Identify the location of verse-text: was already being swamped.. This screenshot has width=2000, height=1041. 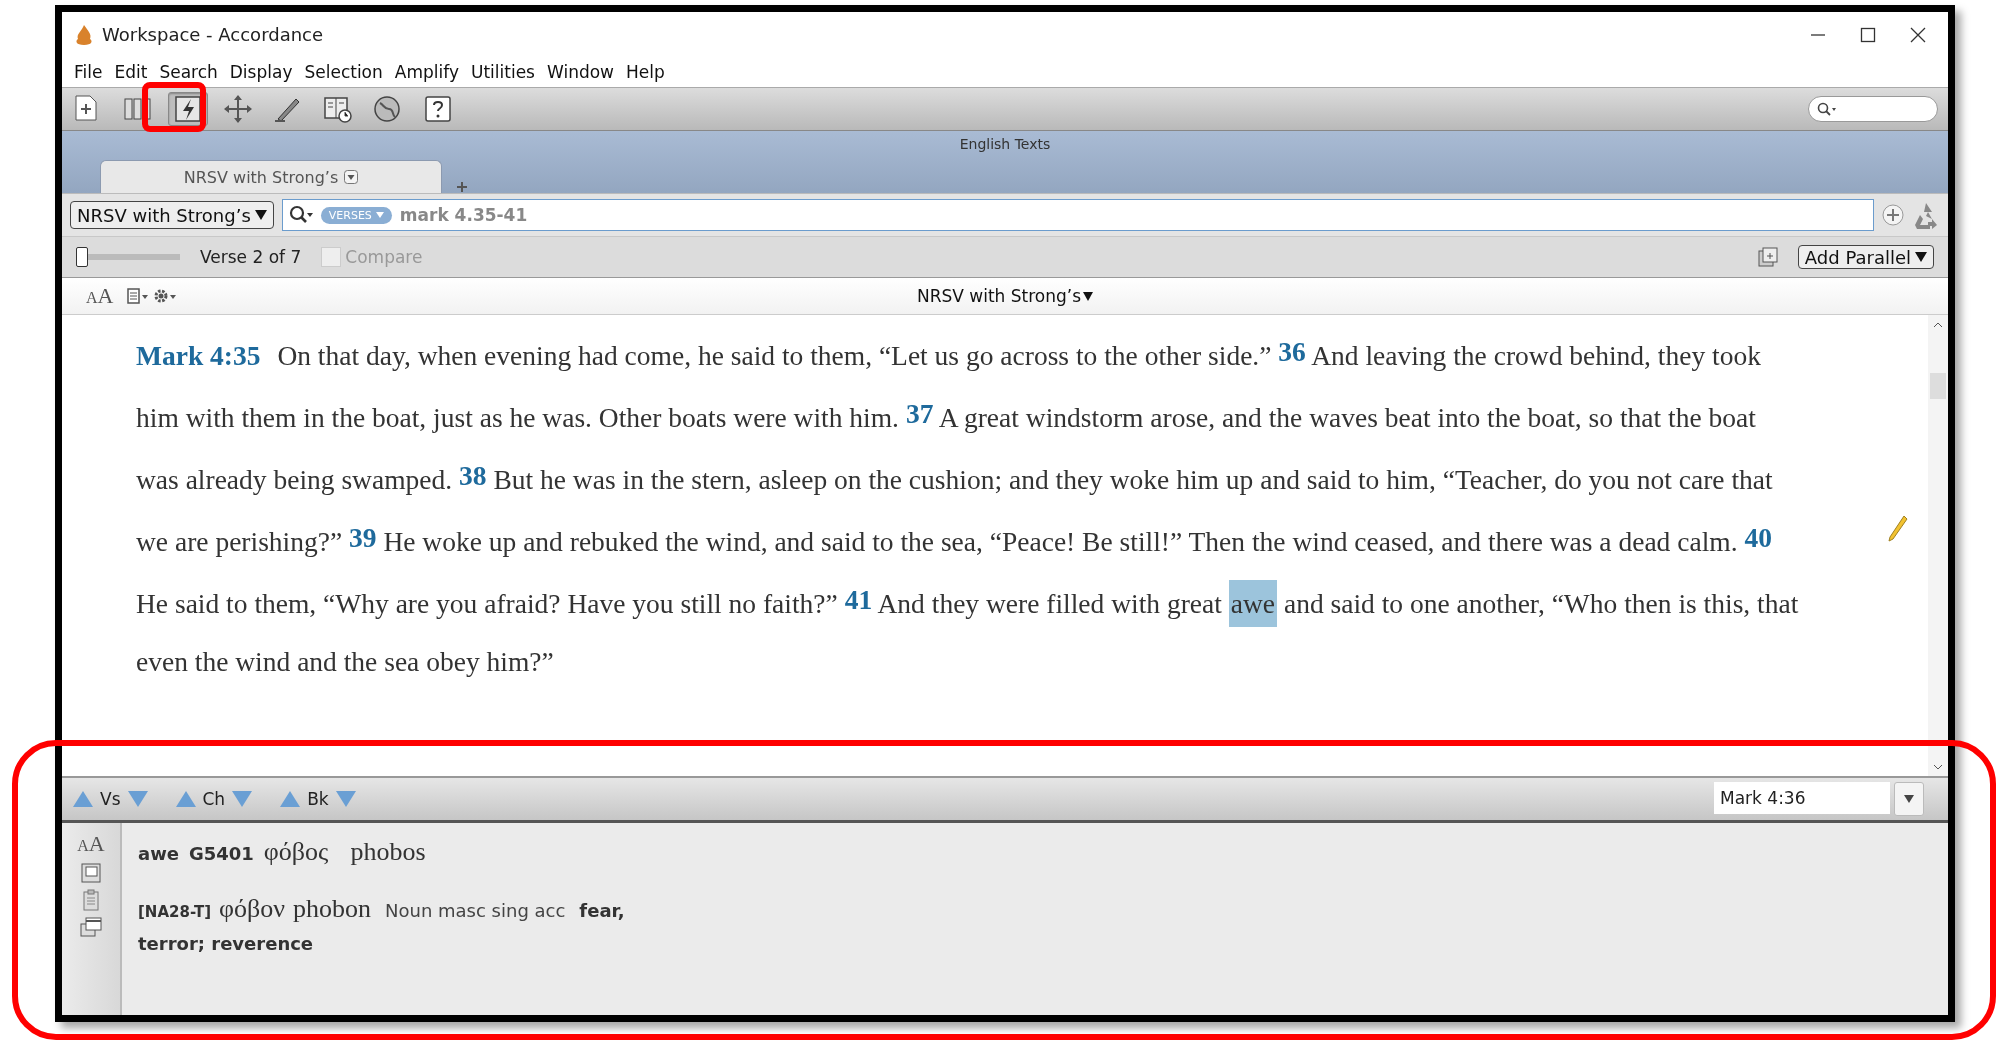
(294, 479).